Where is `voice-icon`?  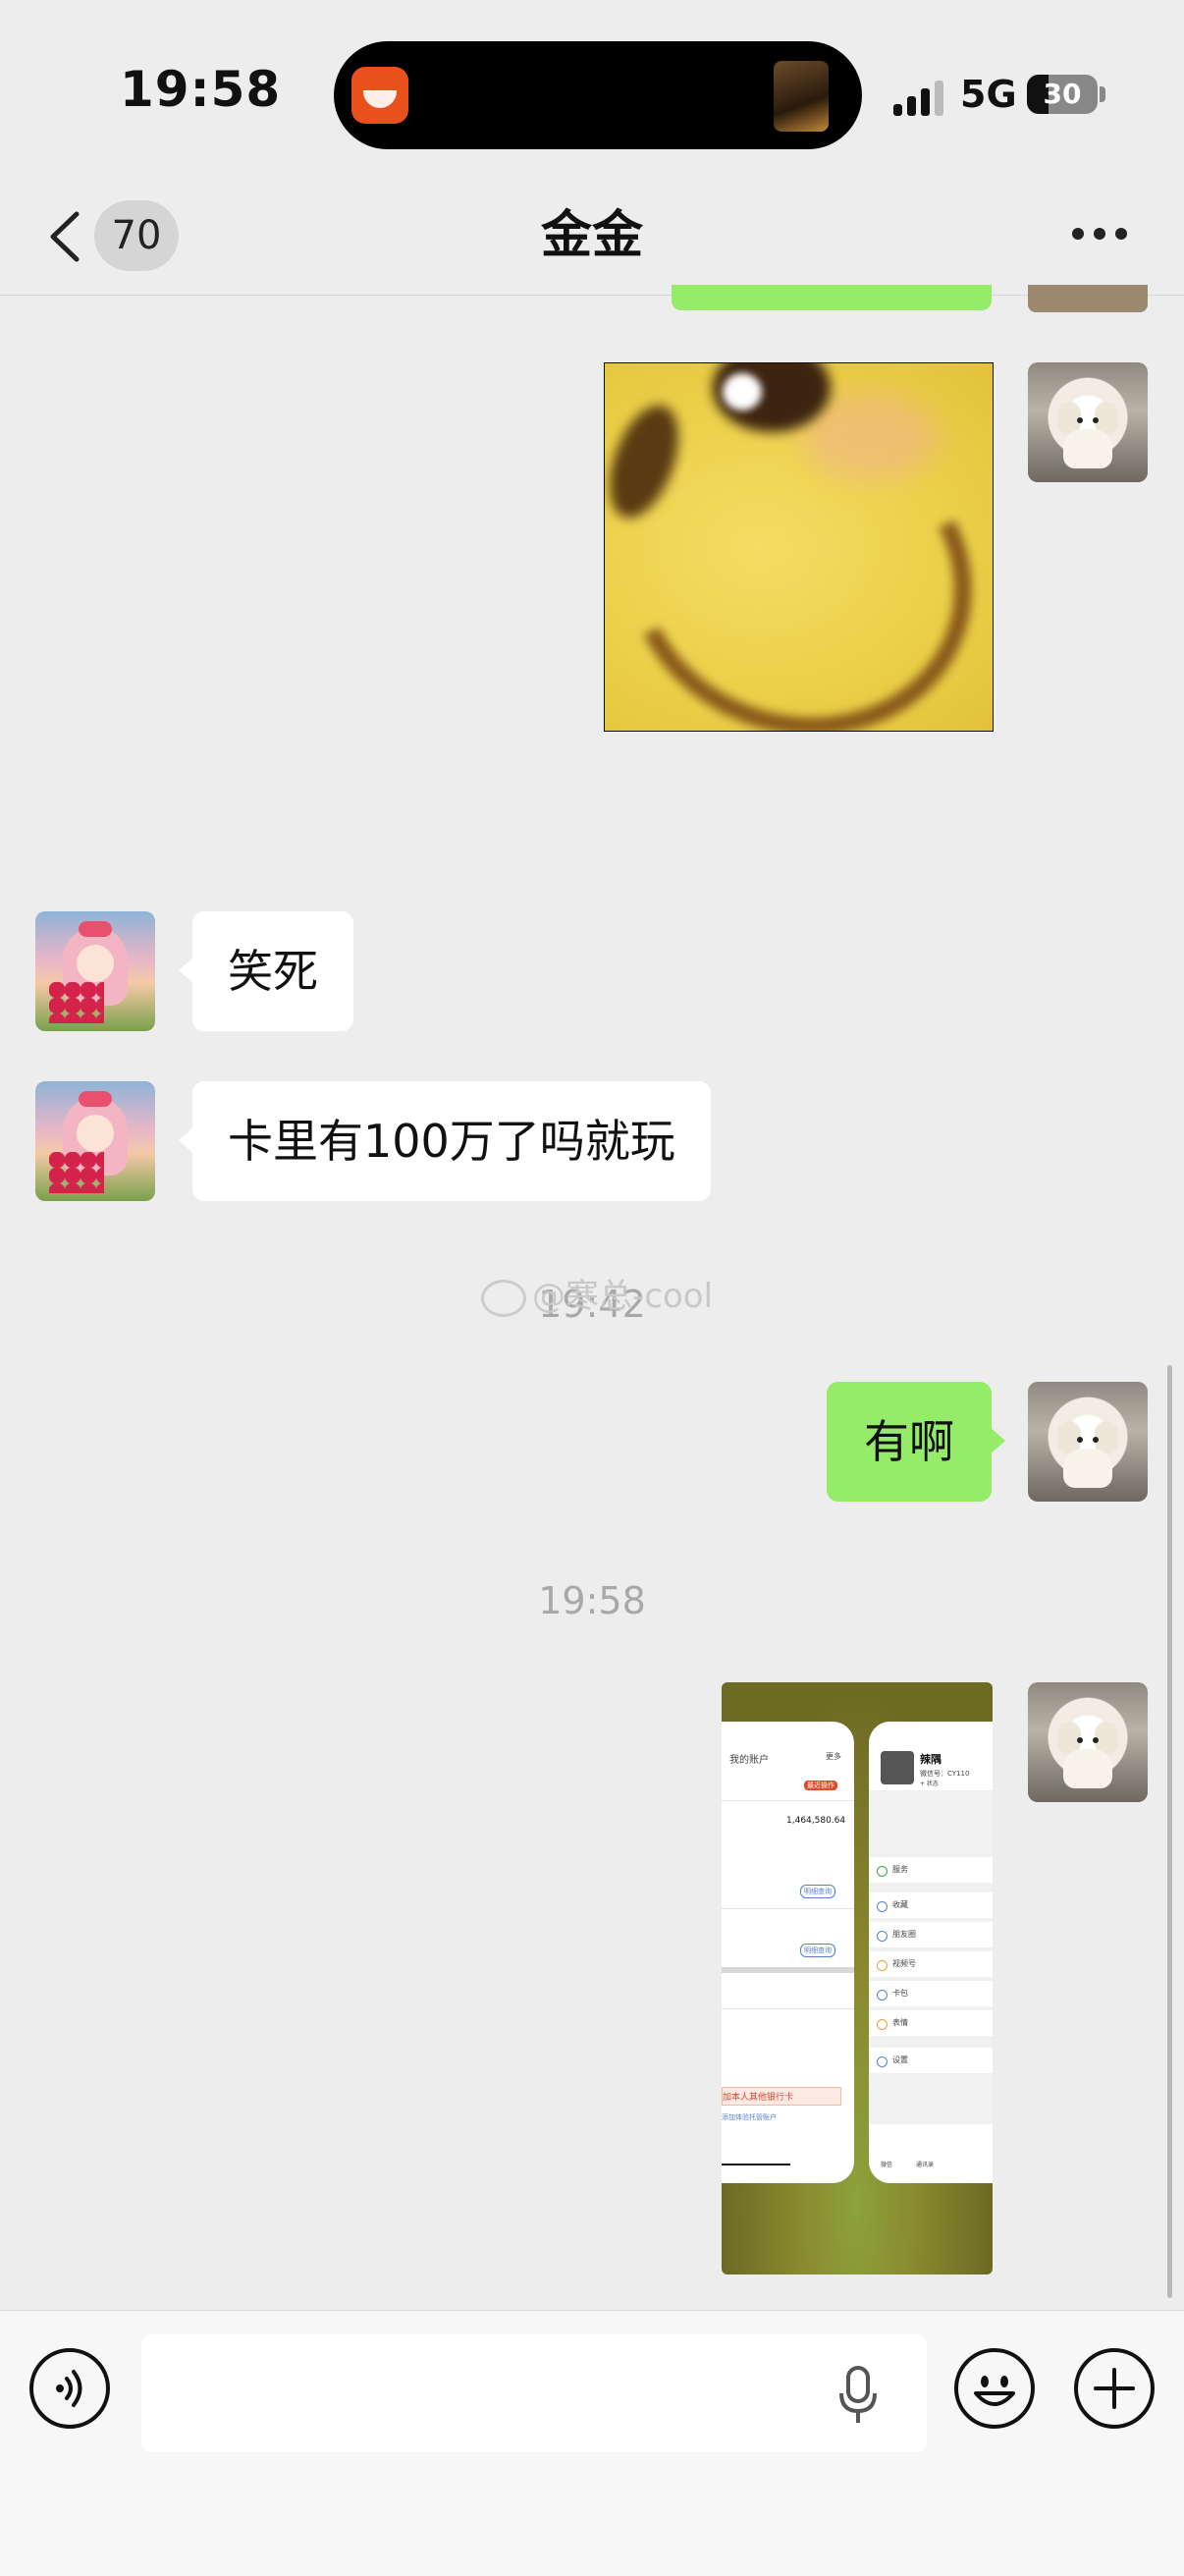 voice-icon is located at coordinates (69, 2388).